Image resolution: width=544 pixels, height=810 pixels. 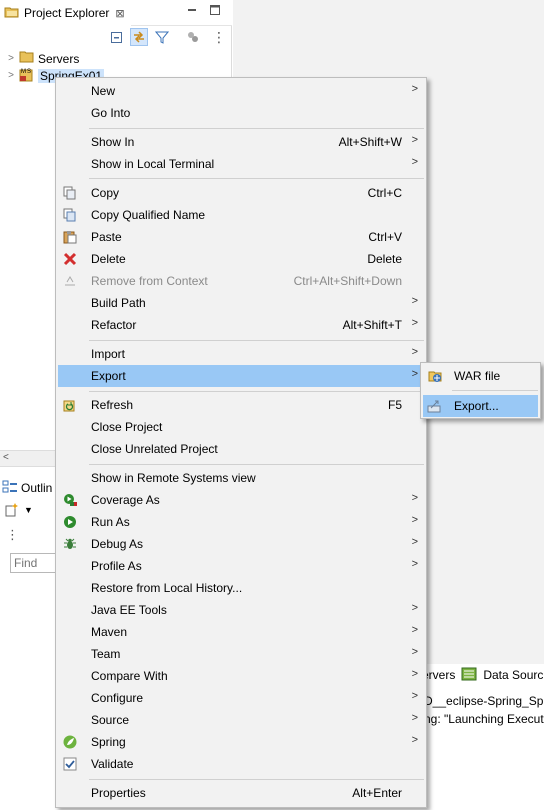 I want to click on console-line: D__eclipse-Spring_Sprin, so click(x=484, y=701).